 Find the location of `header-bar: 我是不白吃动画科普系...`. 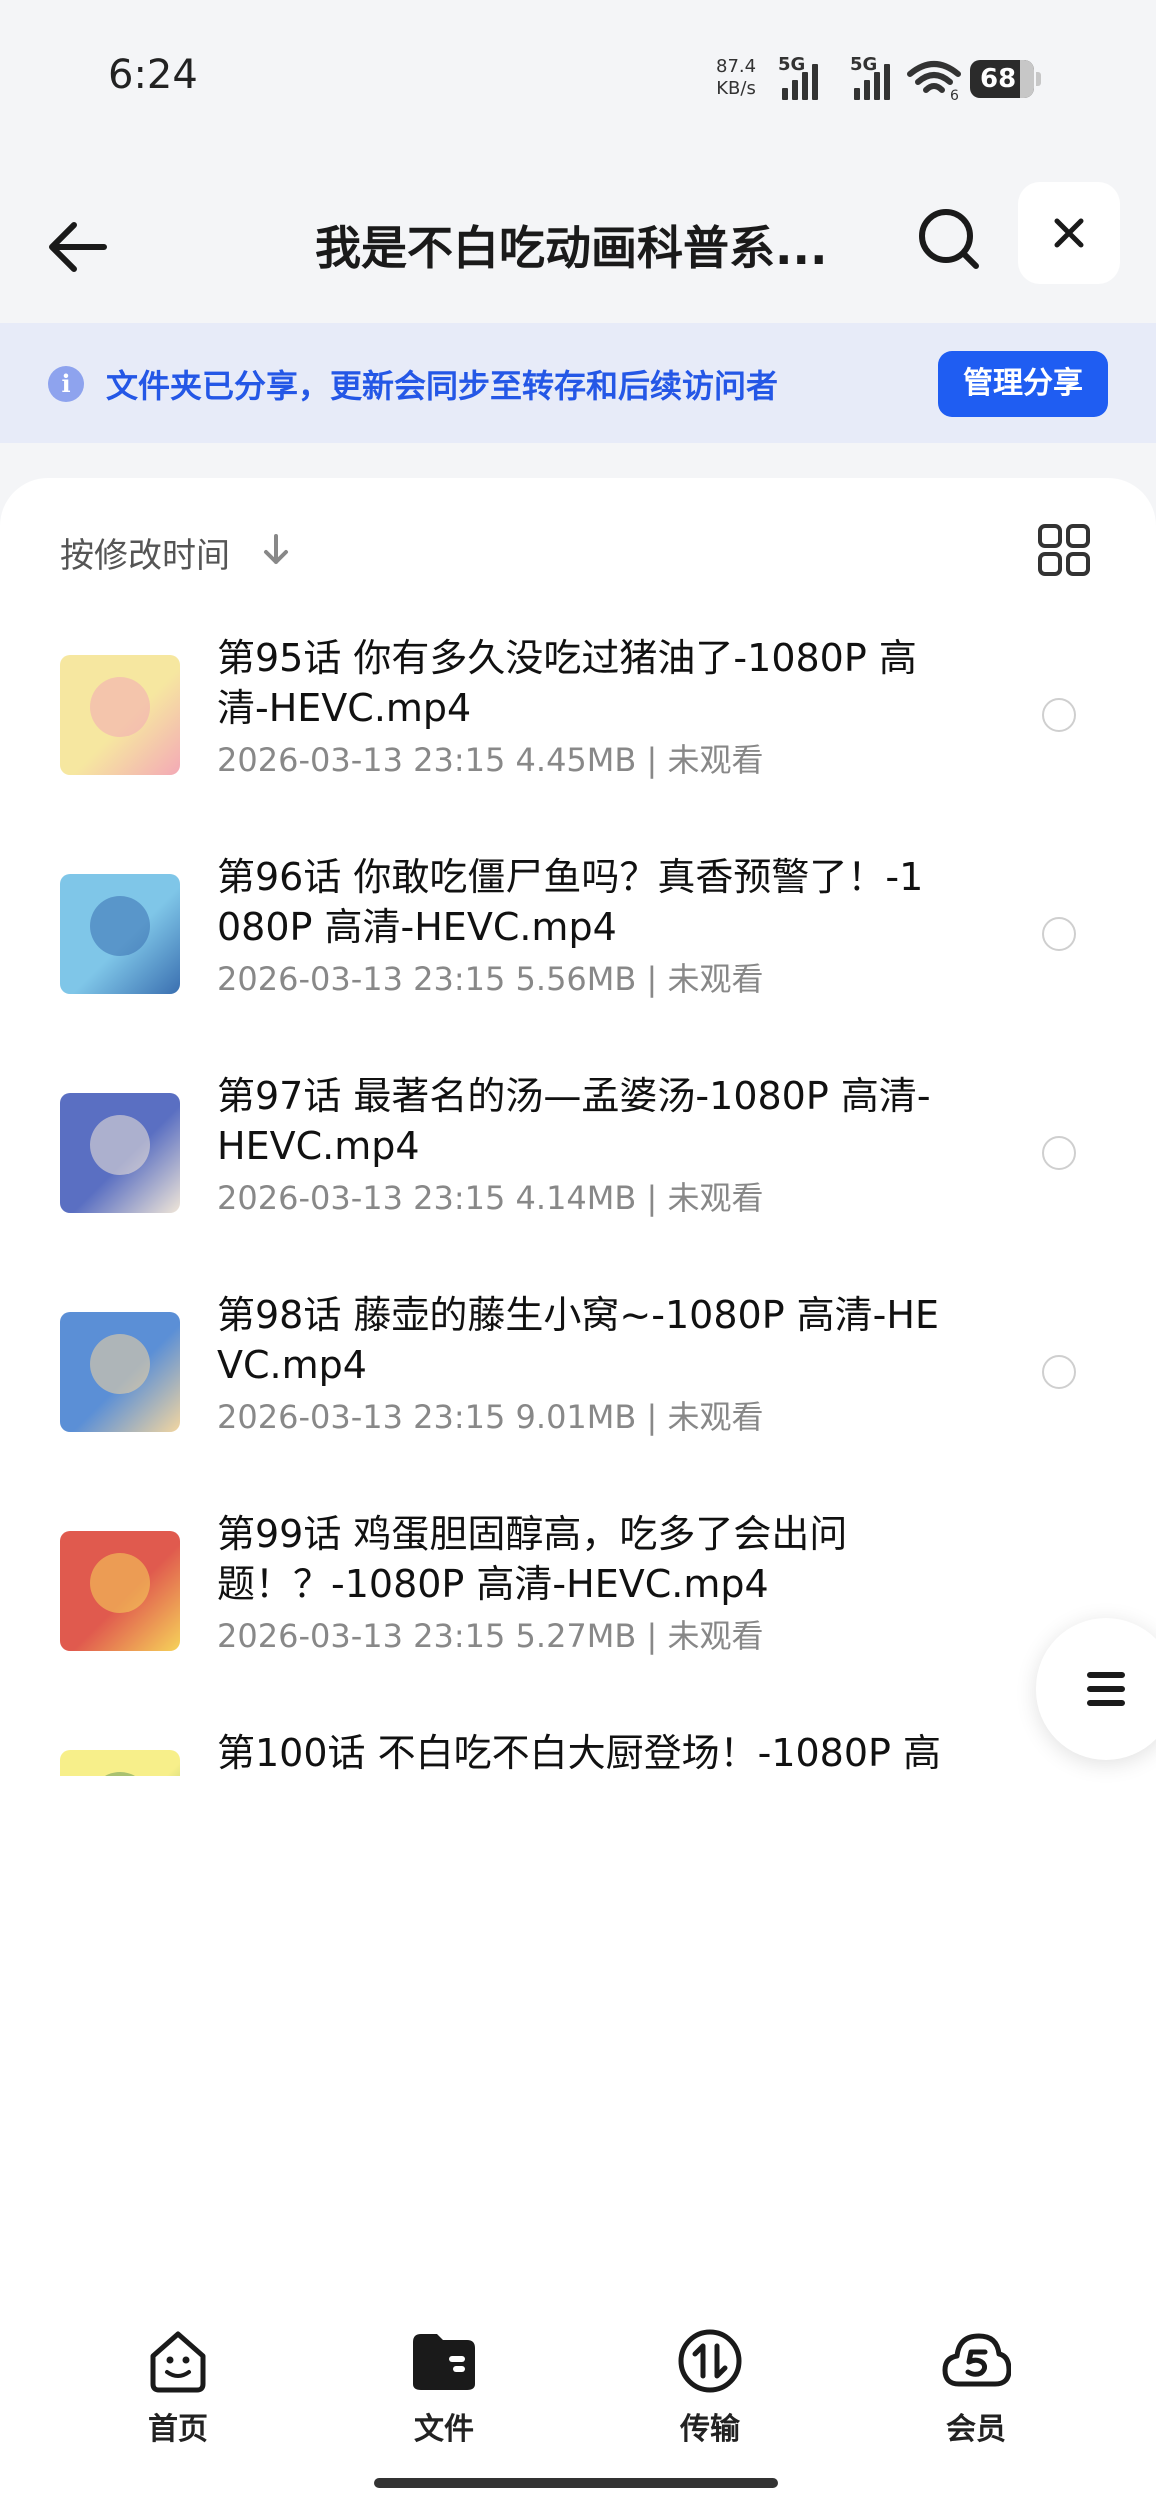

header-bar: 我是不白吃动画科普系... is located at coordinates (578, 240).